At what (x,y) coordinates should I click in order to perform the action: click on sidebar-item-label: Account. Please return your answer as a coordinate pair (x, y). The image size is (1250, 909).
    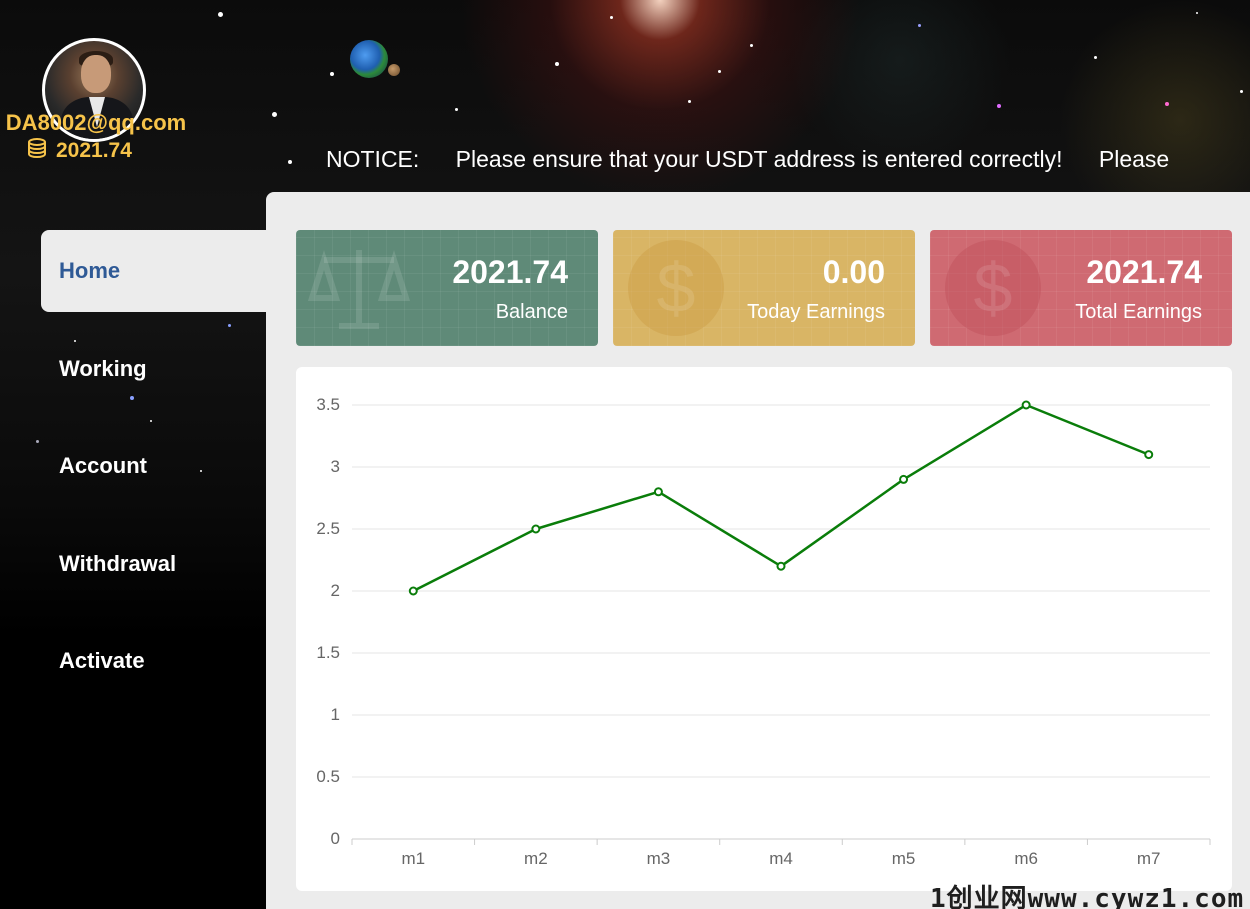
    Looking at the image, I should click on (103, 465).